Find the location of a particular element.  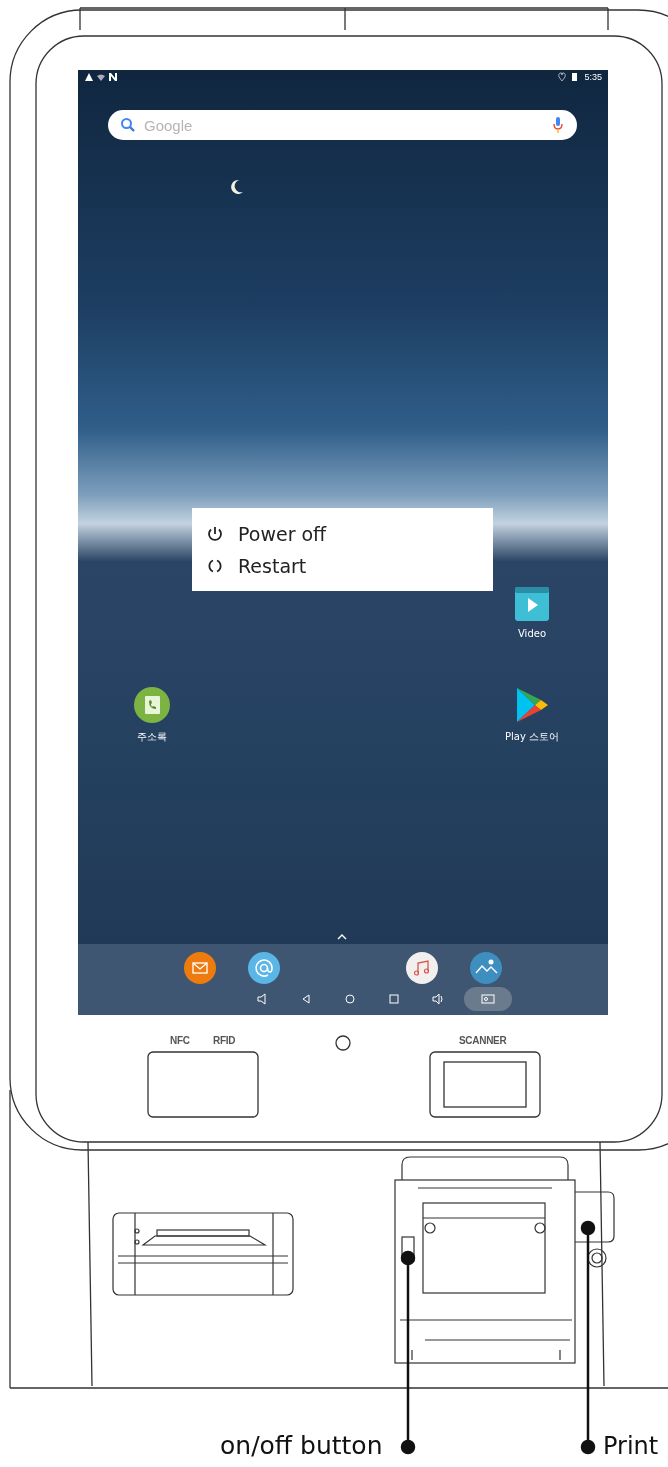

play-store-icon is located at coordinates (532, 705).